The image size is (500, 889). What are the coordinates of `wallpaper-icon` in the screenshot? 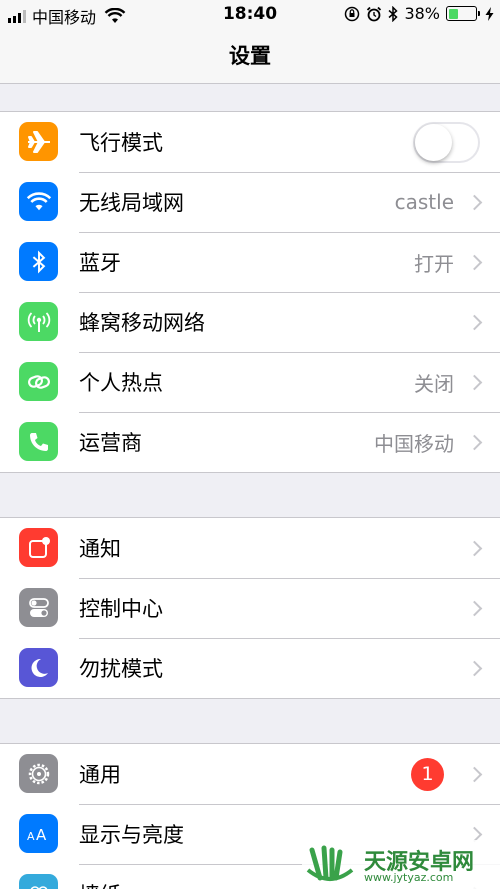 It's located at (38, 881).